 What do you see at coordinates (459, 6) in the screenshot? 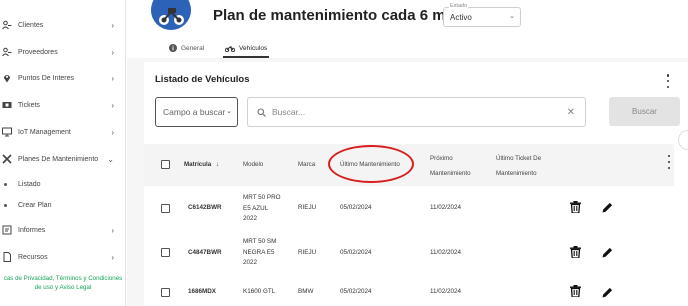
I see `estado-label: Estado` at bounding box center [459, 6].